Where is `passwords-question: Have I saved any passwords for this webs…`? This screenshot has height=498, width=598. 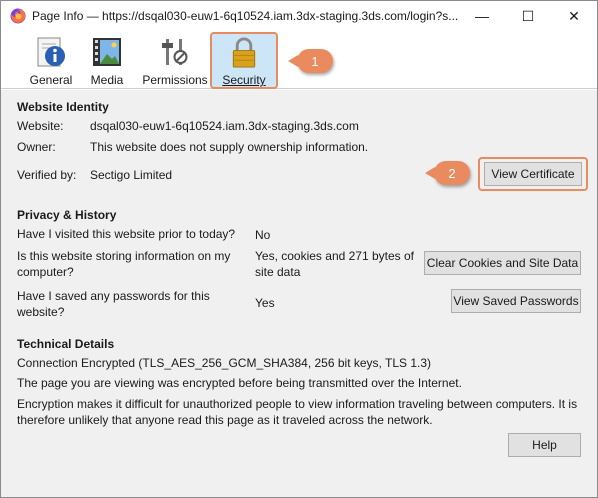 passwords-question: Have I saved any passwords for this webs… is located at coordinates (113, 304).